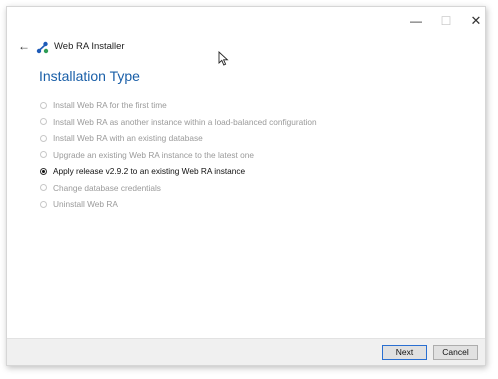 Image resolution: width=498 pixels, height=379 pixels. I want to click on option-install-first-time: Install Web RA for the first time, so click(178, 105).